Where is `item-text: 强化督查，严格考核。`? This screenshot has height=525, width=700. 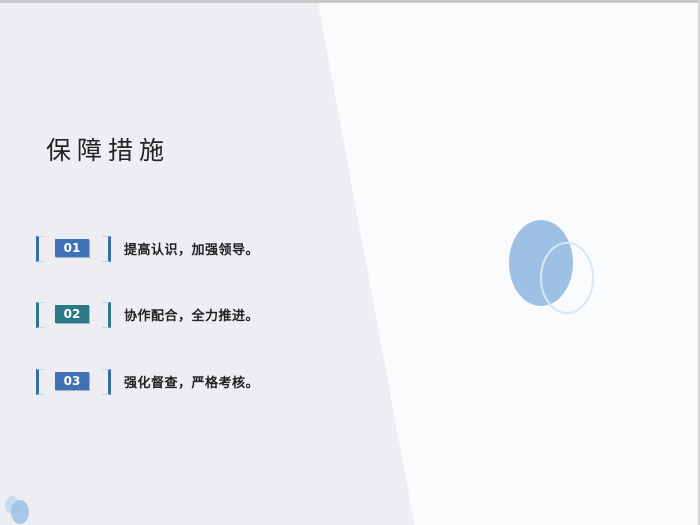 item-text: 强化督查，严格考核。 is located at coordinates (192, 383).